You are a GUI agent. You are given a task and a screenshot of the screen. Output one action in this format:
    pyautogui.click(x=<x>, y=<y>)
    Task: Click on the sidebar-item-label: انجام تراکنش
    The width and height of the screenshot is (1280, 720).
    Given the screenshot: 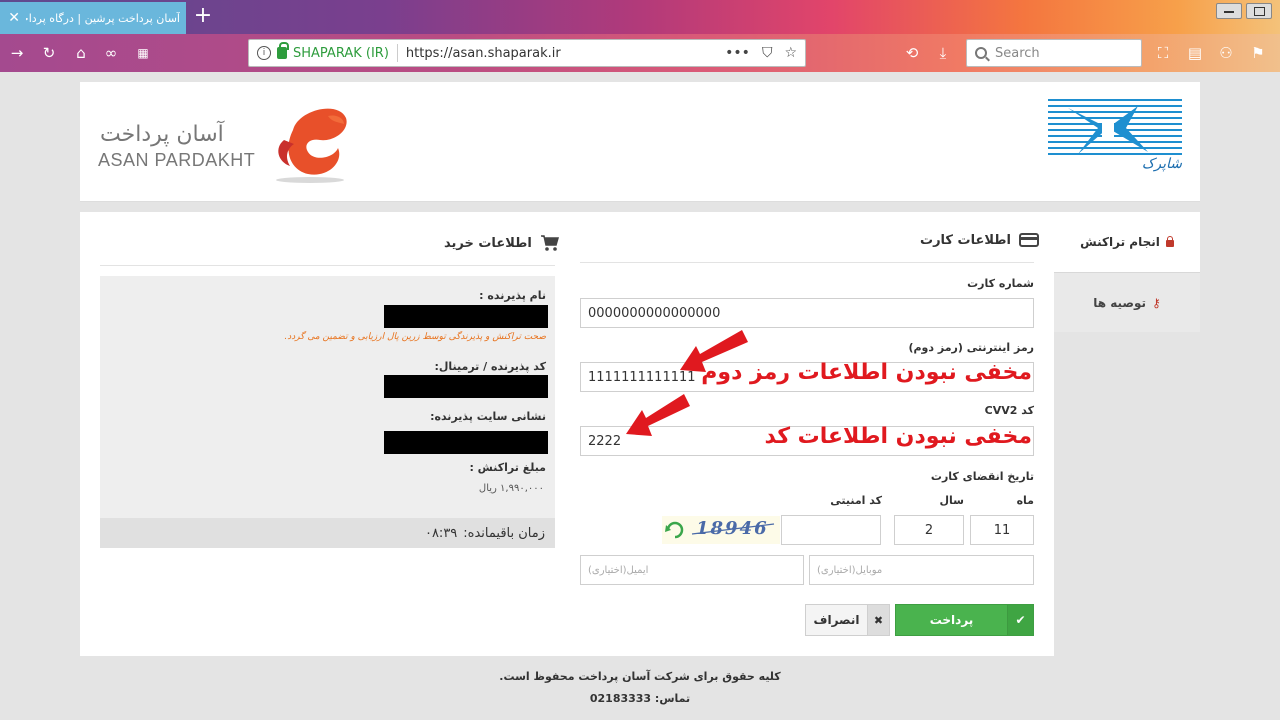 What is the action you would take?
    pyautogui.click(x=1120, y=242)
    